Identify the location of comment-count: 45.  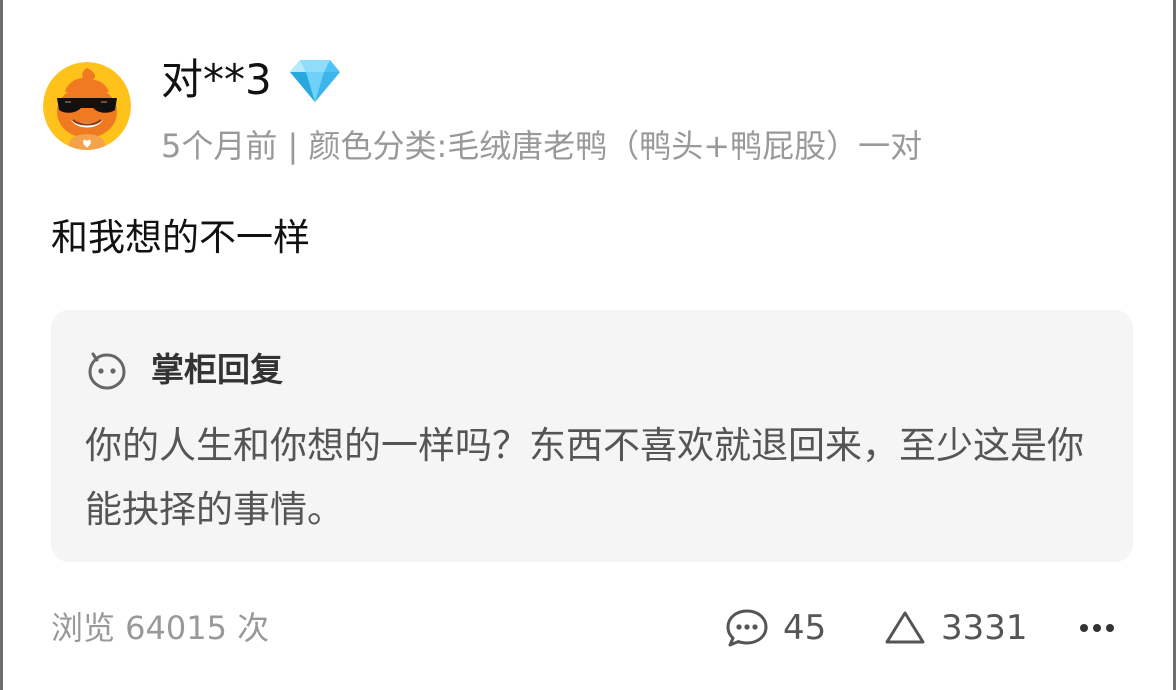
(805, 628).